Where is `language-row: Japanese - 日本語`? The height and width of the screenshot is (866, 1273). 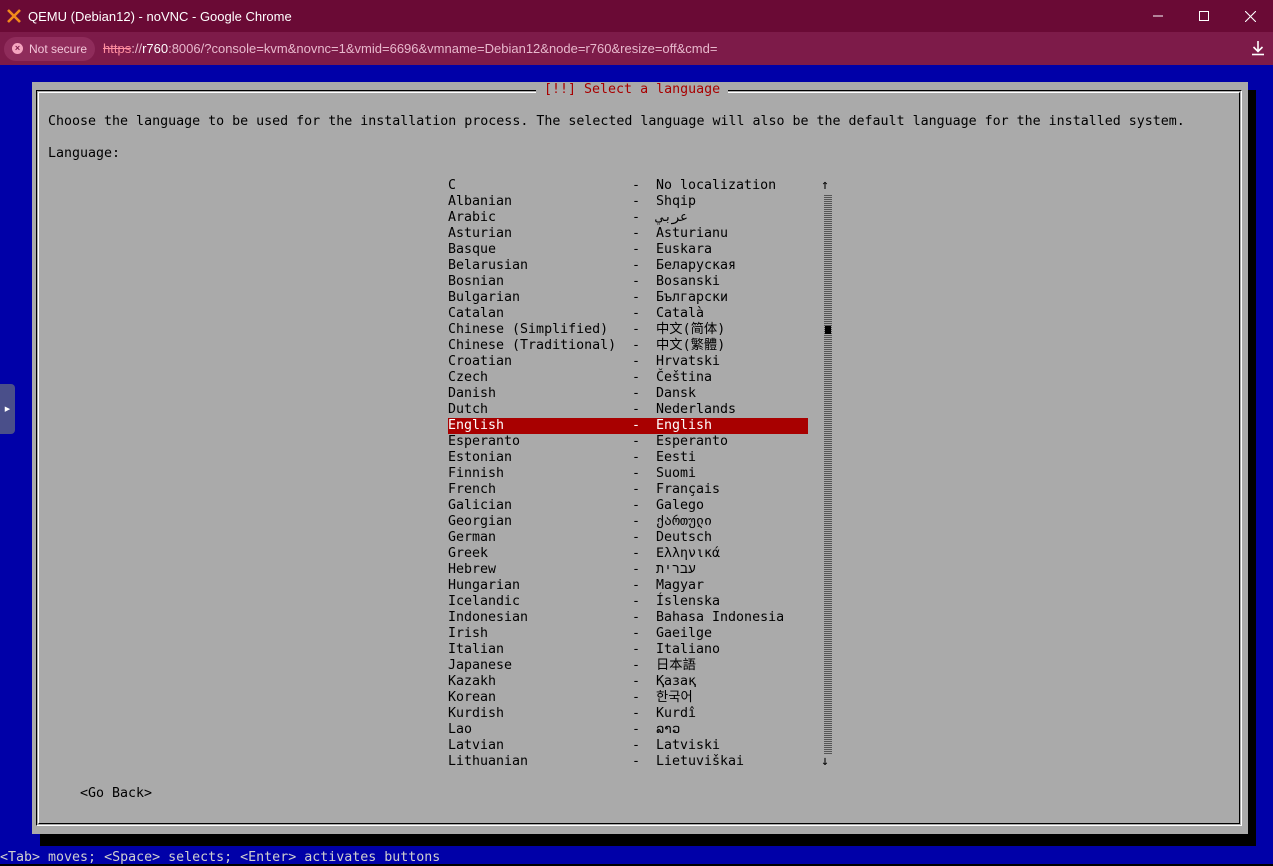
language-row: Japanese - 日本語 is located at coordinates (628, 666).